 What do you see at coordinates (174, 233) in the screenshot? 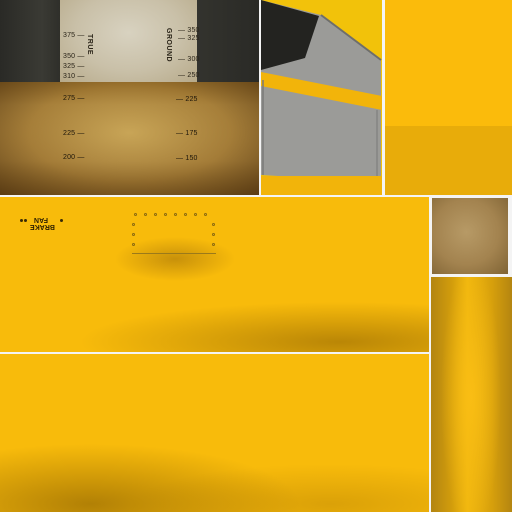
I see `access-plate` at bounding box center [174, 233].